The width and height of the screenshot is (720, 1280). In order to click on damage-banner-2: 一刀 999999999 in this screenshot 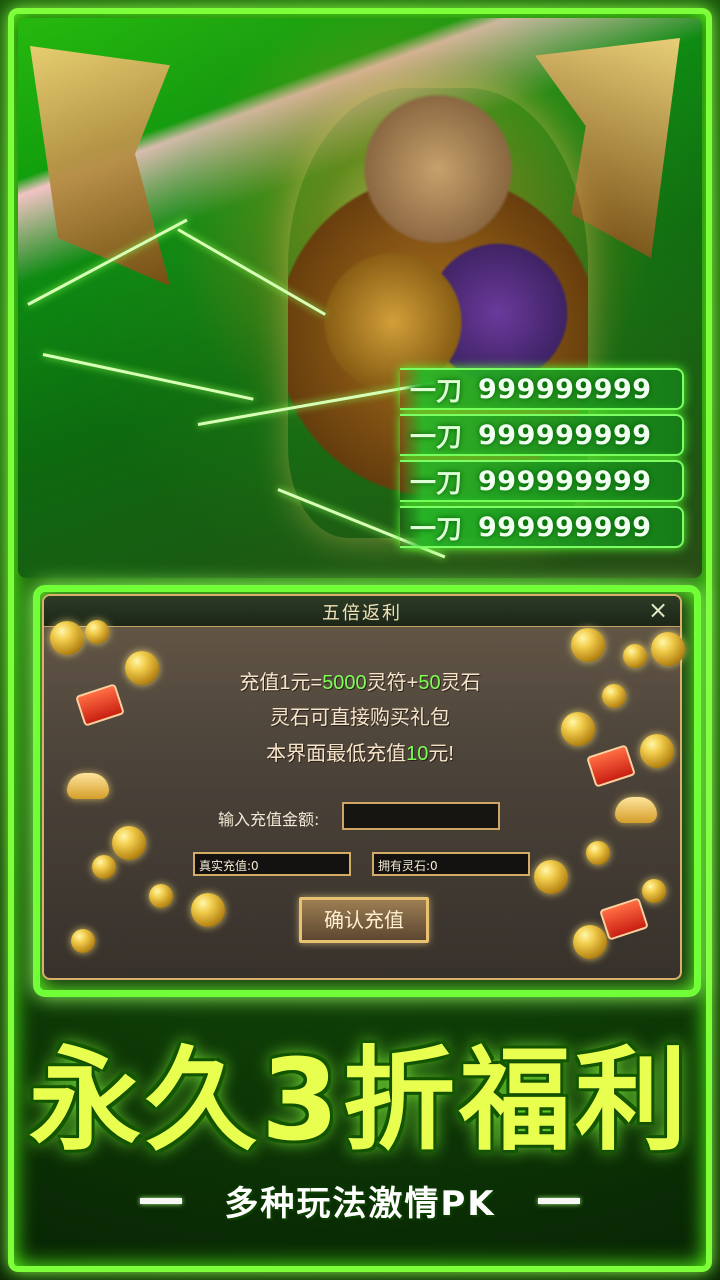, I will do `click(542, 435)`.